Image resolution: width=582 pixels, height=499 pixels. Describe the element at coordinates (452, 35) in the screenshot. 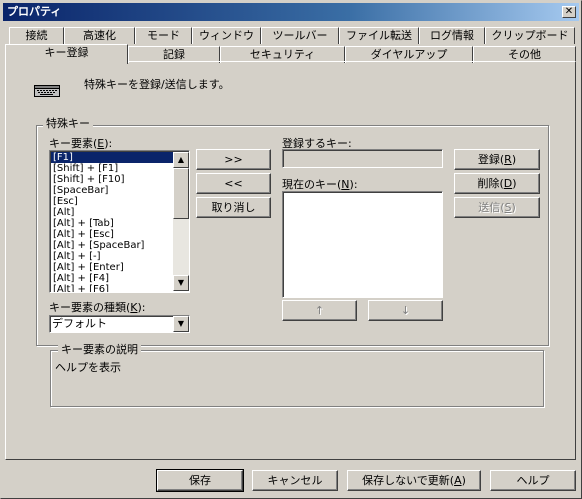

I see `tab-log-info: ログ情報` at that location.